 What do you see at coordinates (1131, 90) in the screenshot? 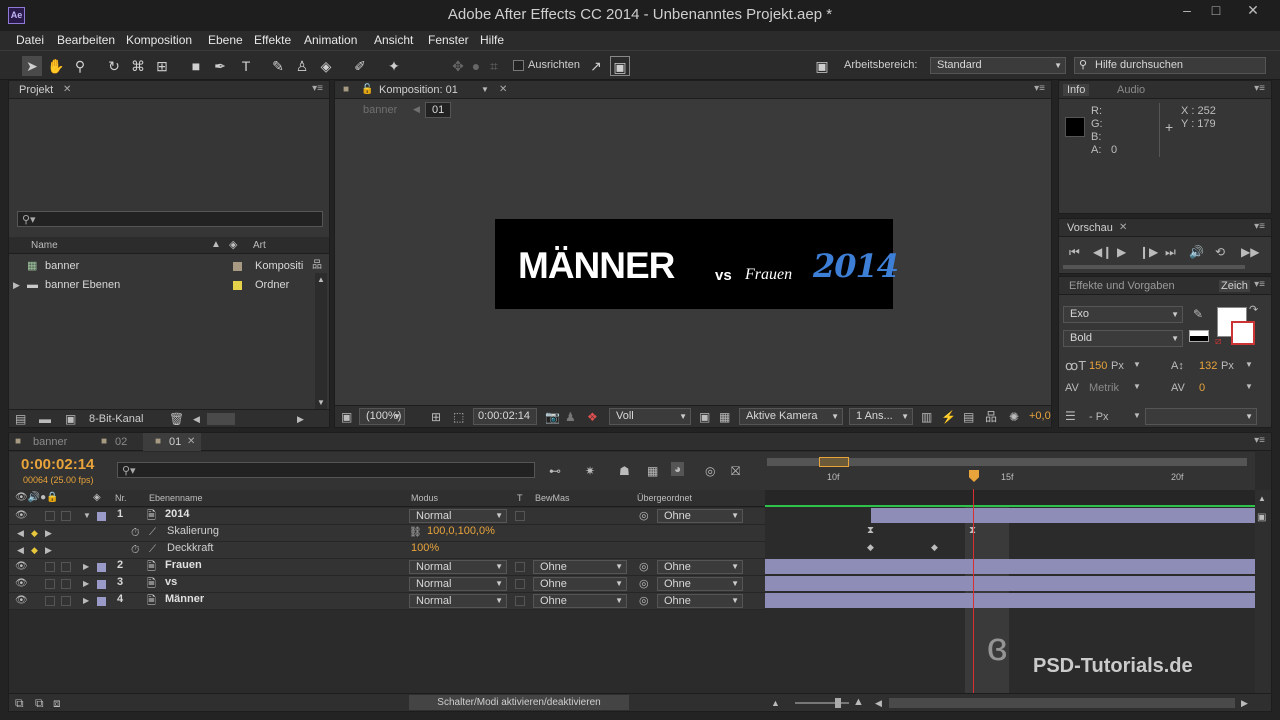
I see `audio-tab: Audio` at bounding box center [1131, 90].